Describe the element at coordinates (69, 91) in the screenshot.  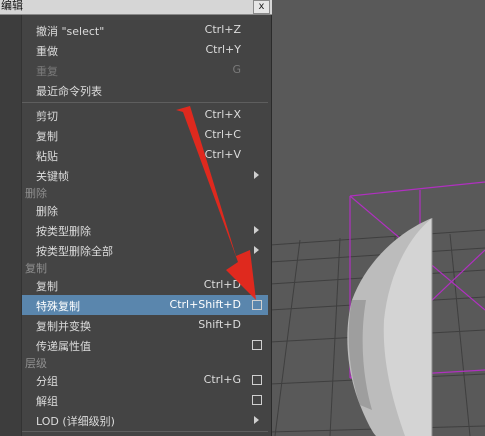
I see `menu-item-label: 最近命令列表` at that location.